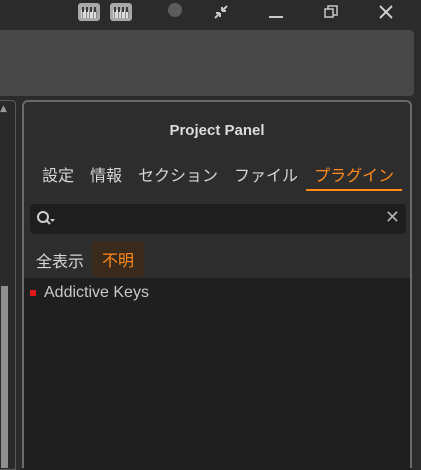 Image resolution: width=421 pixels, height=470 pixels. Describe the element at coordinates (210, 13) in the screenshot. I see `title-bar` at that location.